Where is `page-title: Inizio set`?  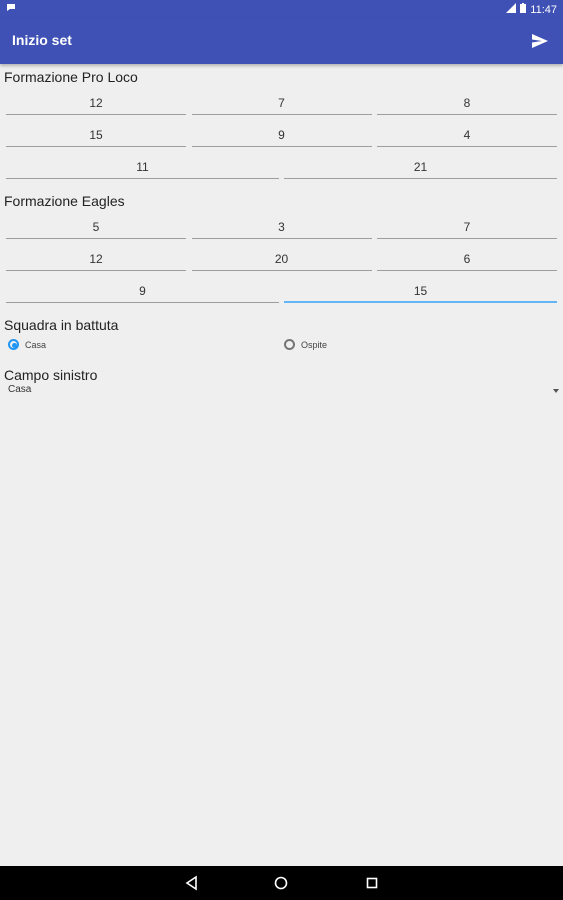 page-title: Inizio set is located at coordinates (42, 40).